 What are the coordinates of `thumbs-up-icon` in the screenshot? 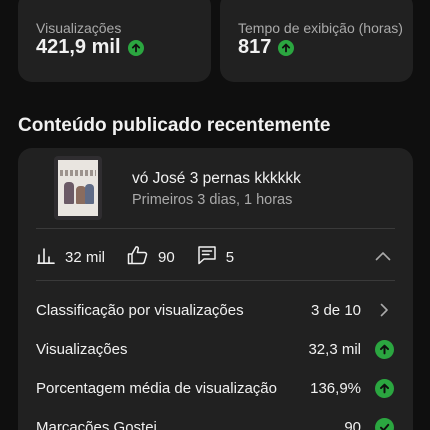 It's located at (138, 257).